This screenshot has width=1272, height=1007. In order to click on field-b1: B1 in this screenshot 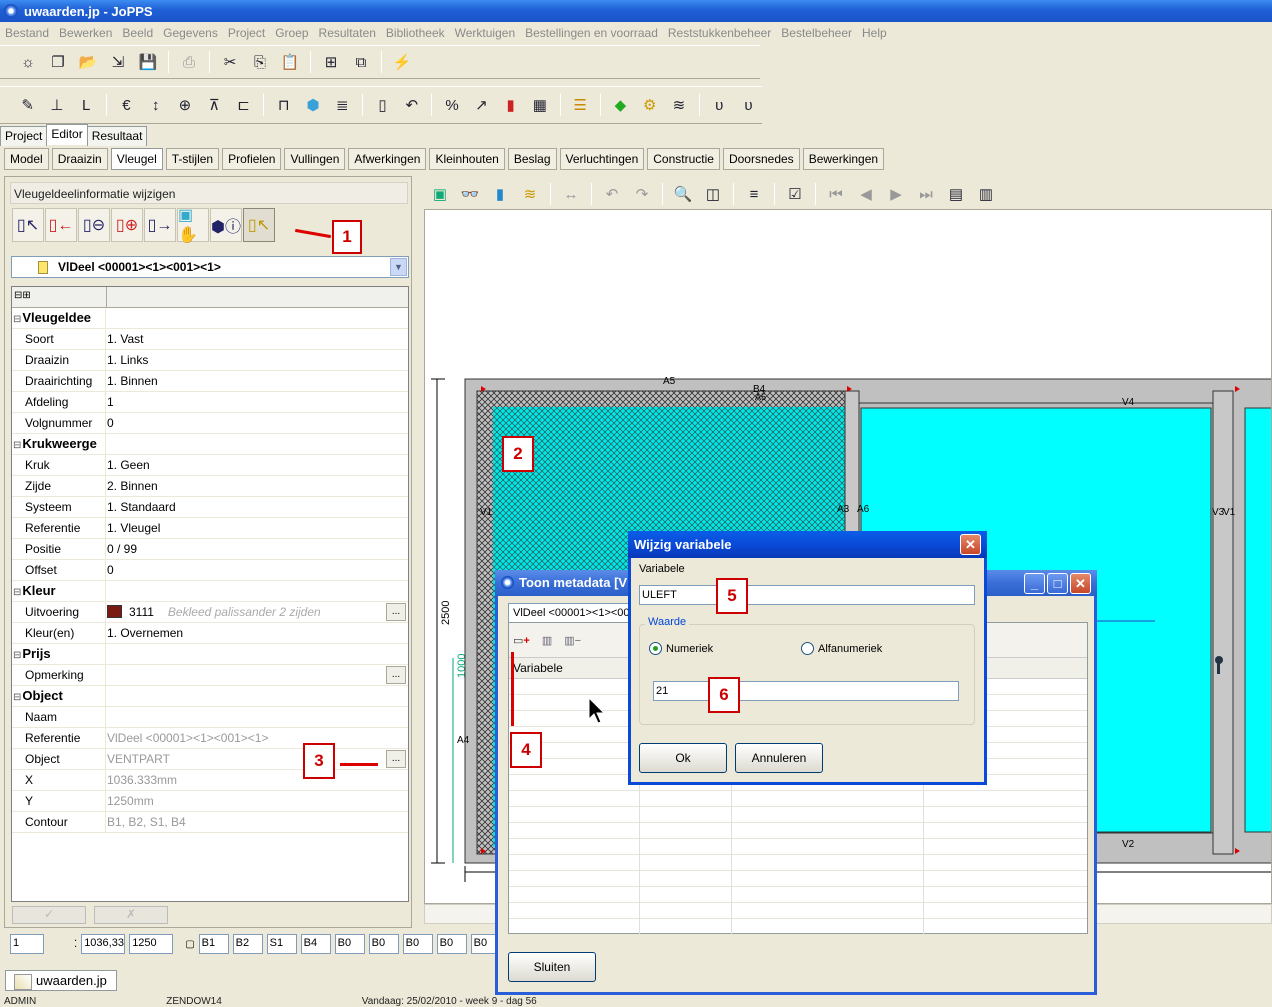, I will do `click(213, 944)`.